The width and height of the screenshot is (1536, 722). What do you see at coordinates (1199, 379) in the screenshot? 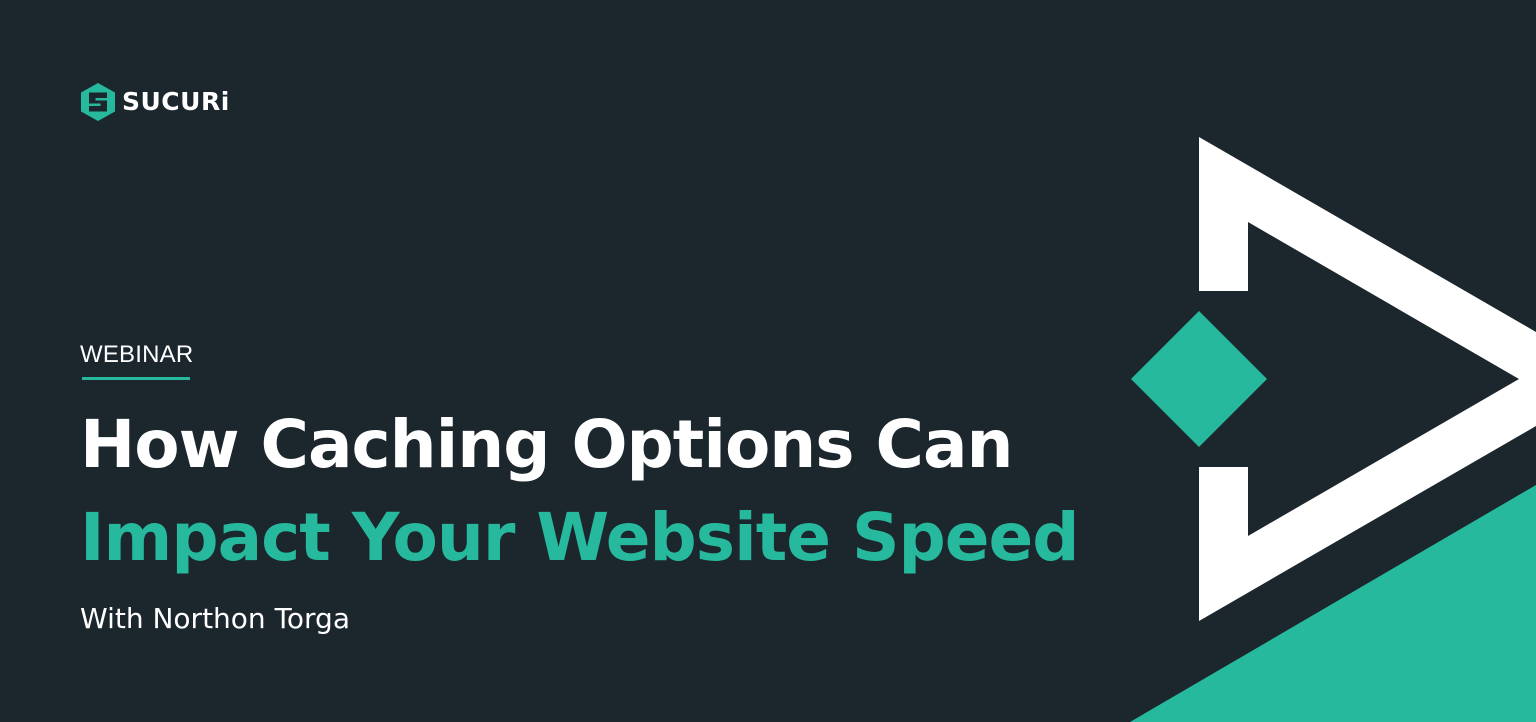
I see `diamond-icon` at bounding box center [1199, 379].